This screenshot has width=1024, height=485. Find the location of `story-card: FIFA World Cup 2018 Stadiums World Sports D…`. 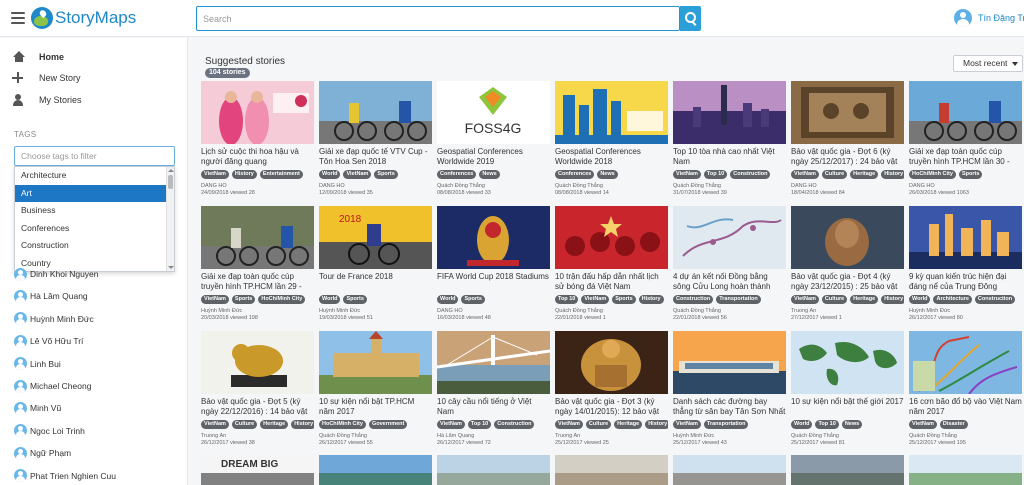

story-card: FIFA World Cup 2018 Stadiums World Sports D… is located at coordinates (493, 268).